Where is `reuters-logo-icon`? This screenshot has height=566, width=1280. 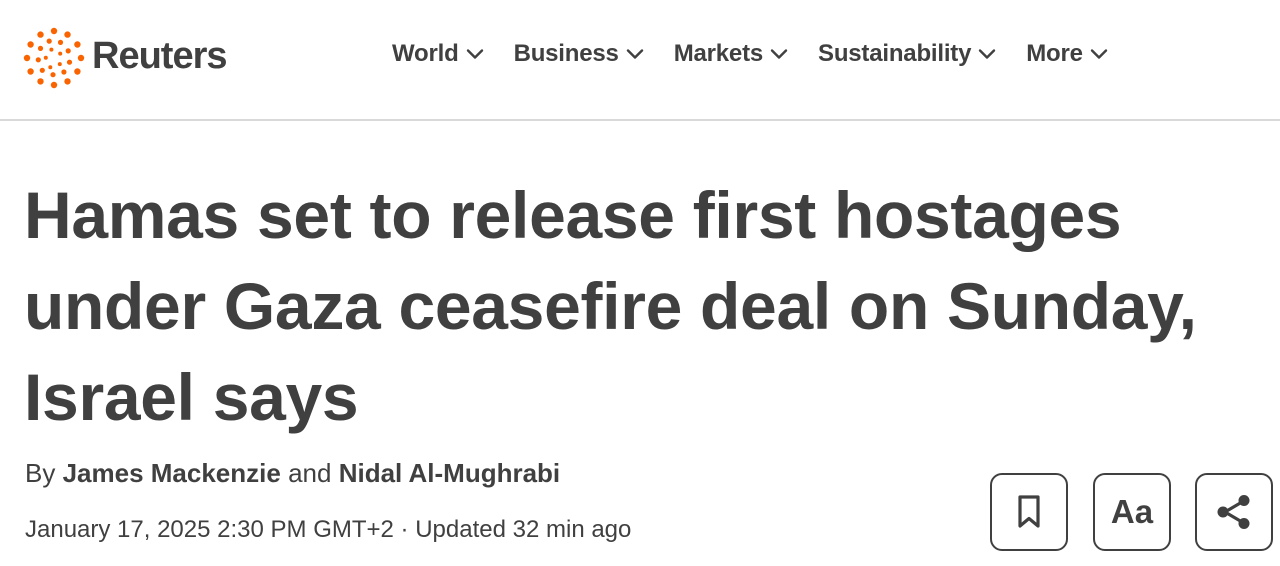 reuters-logo-icon is located at coordinates (54, 58).